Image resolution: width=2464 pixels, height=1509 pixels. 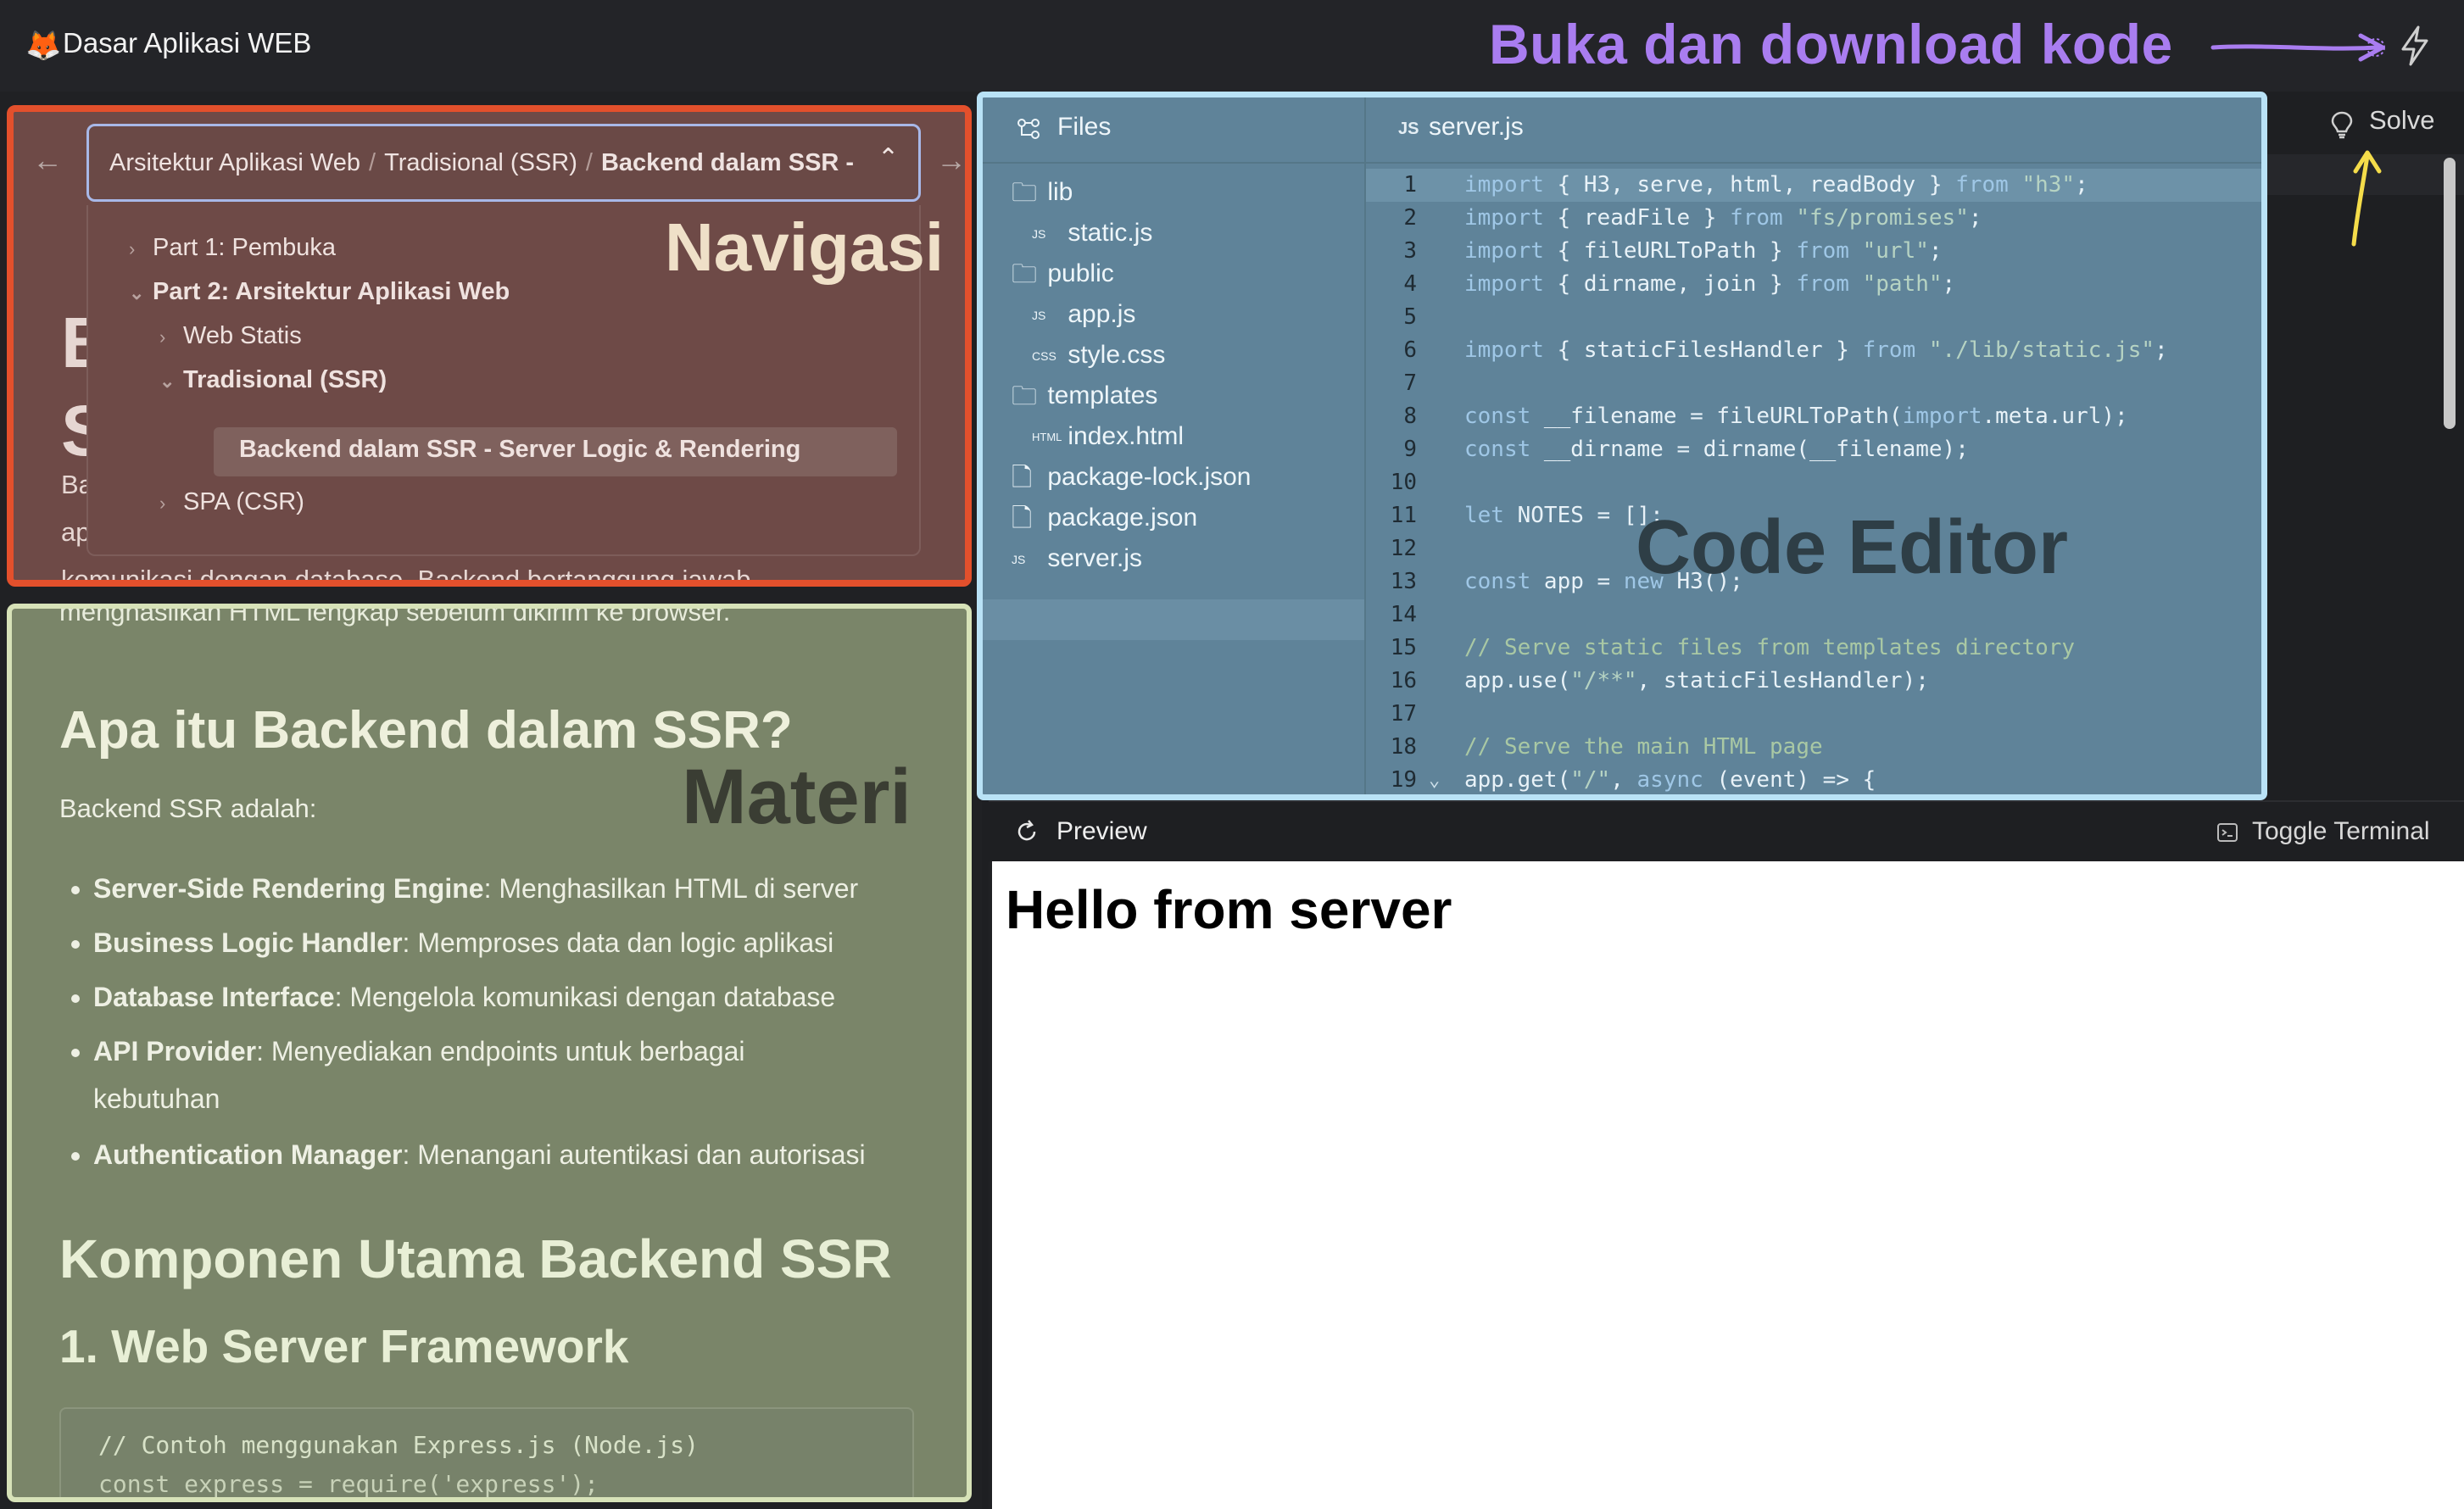 What do you see at coordinates (1044, 356) in the screenshot?
I see `css-file-icon: CSS` at bounding box center [1044, 356].